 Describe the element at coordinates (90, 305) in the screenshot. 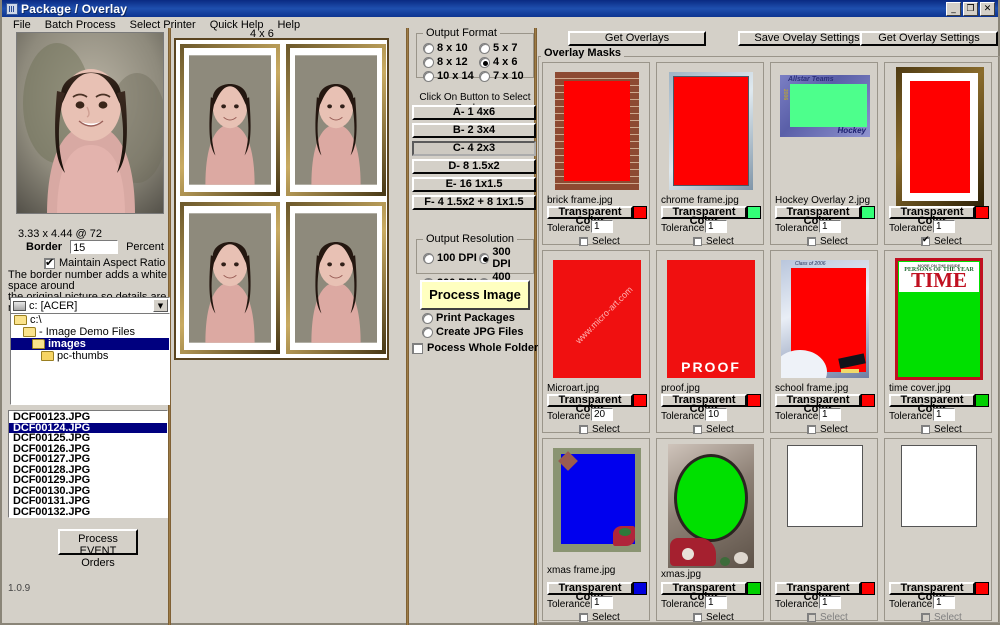

I see `drive-select: c: [ACER] ▼` at that location.